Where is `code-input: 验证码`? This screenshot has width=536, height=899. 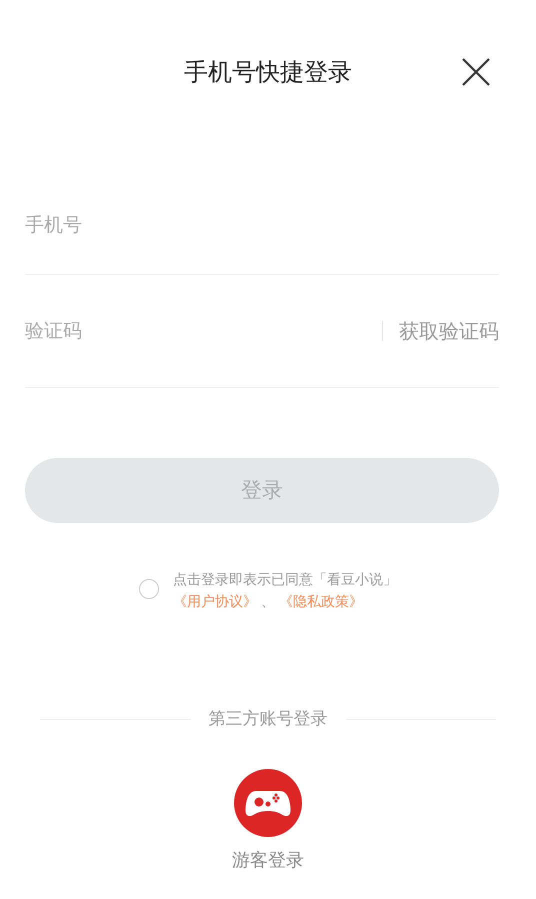
code-input: 验证码 is located at coordinates (203, 331).